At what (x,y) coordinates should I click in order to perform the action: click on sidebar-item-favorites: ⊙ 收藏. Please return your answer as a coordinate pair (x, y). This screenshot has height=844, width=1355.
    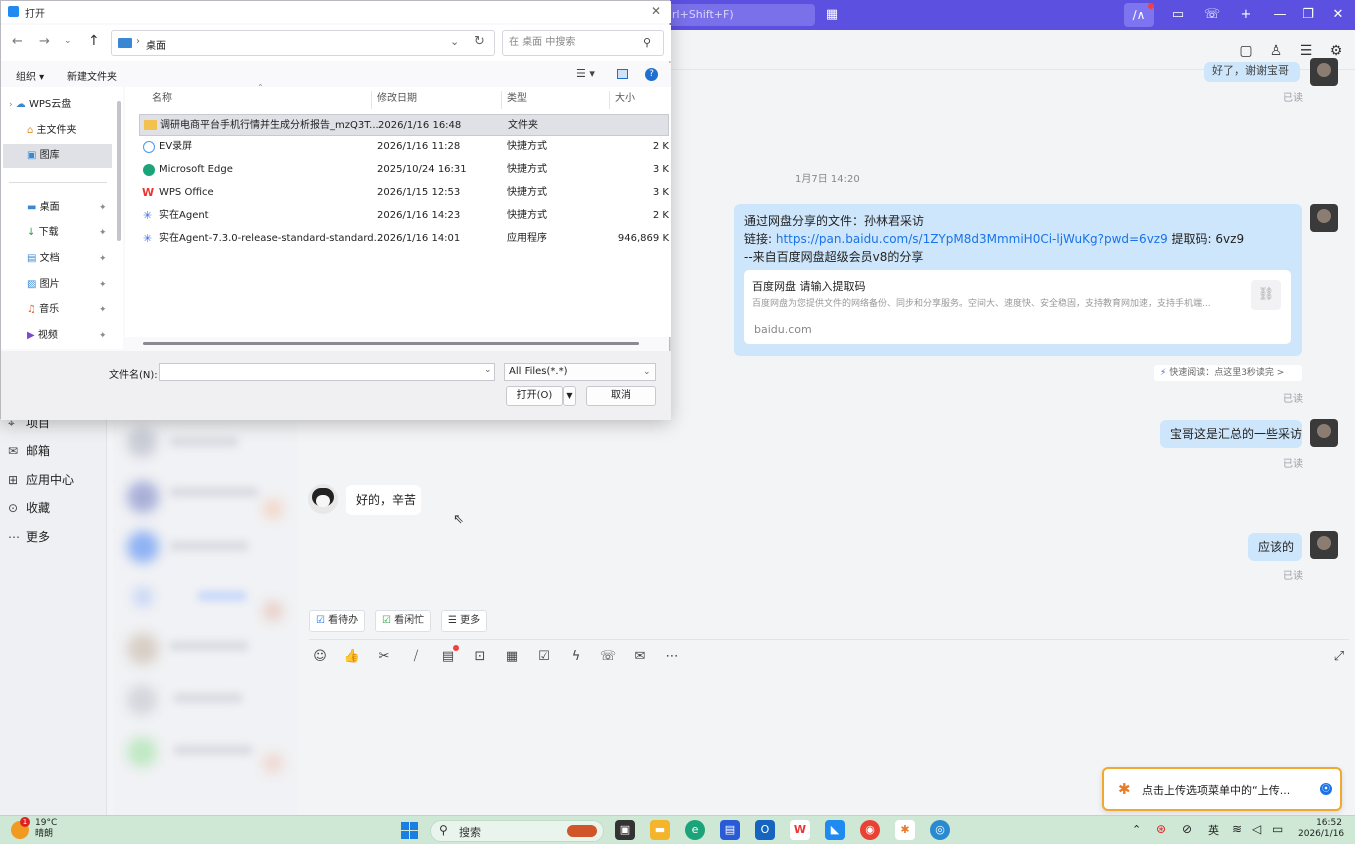
    Looking at the image, I should click on (55, 508).